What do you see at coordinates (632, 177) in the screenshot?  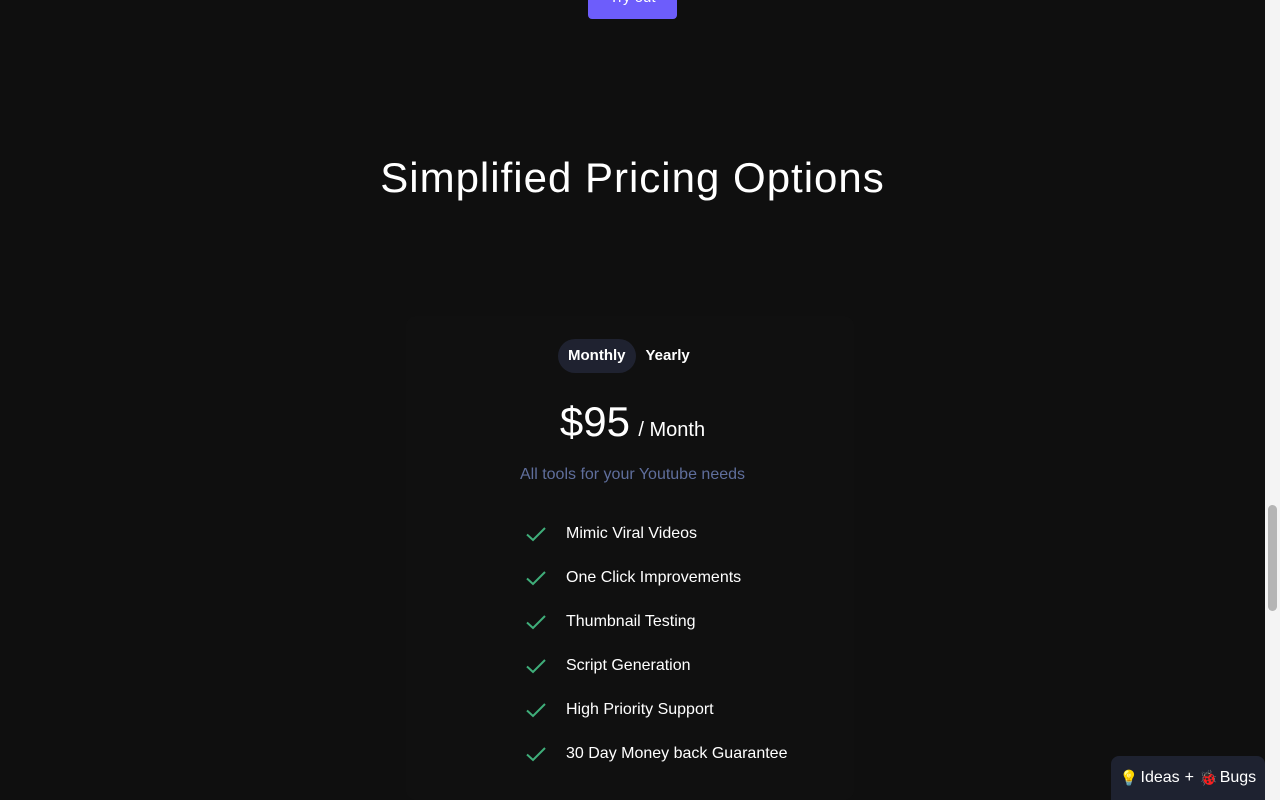 I see `pricing-title: Simplified Pricing Options` at bounding box center [632, 177].